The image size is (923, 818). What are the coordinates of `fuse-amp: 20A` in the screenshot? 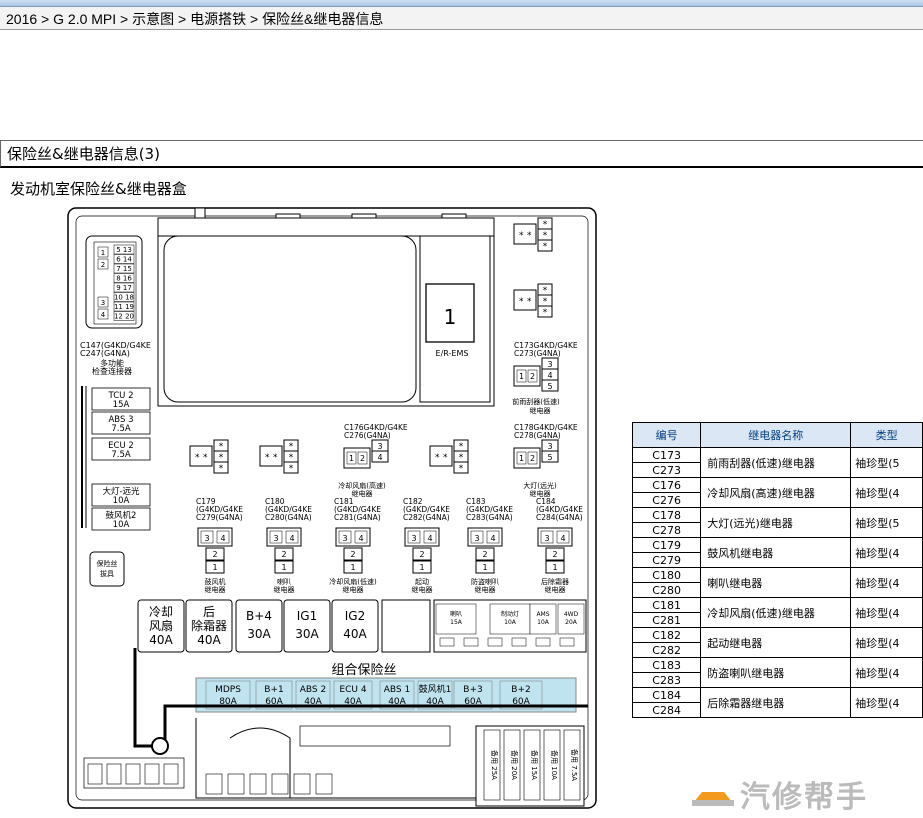 It's located at (571, 622).